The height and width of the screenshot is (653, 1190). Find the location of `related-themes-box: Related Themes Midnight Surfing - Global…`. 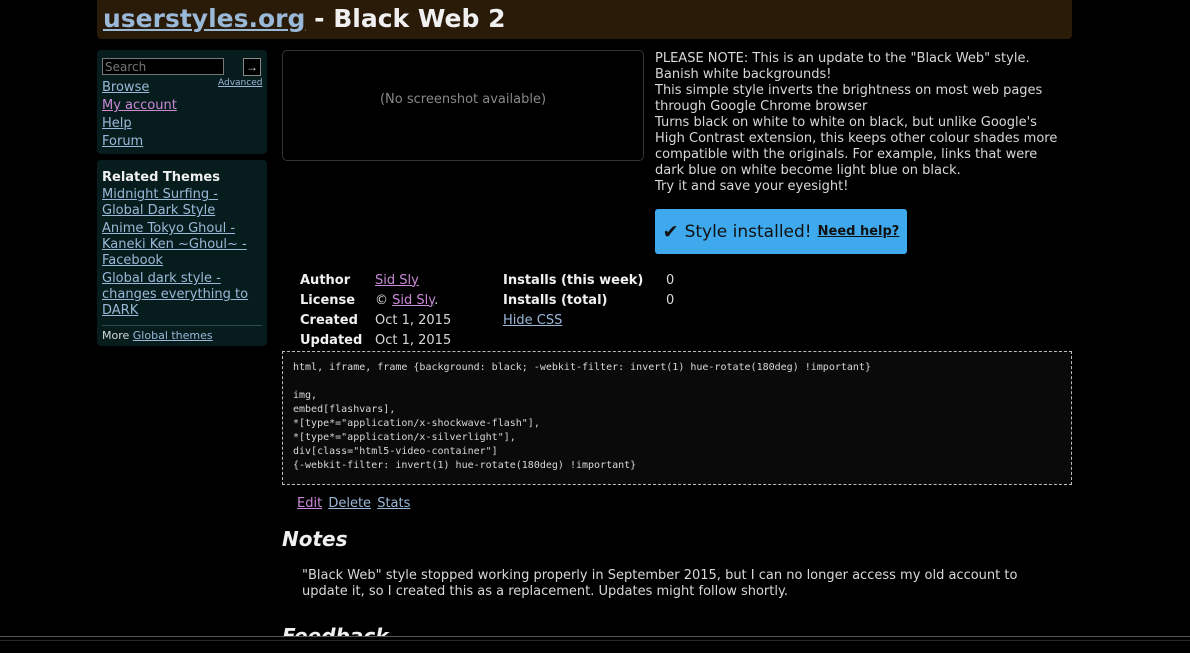

related-themes-box: Related Themes Midnight Surfing - Global… is located at coordinates (182, 253).